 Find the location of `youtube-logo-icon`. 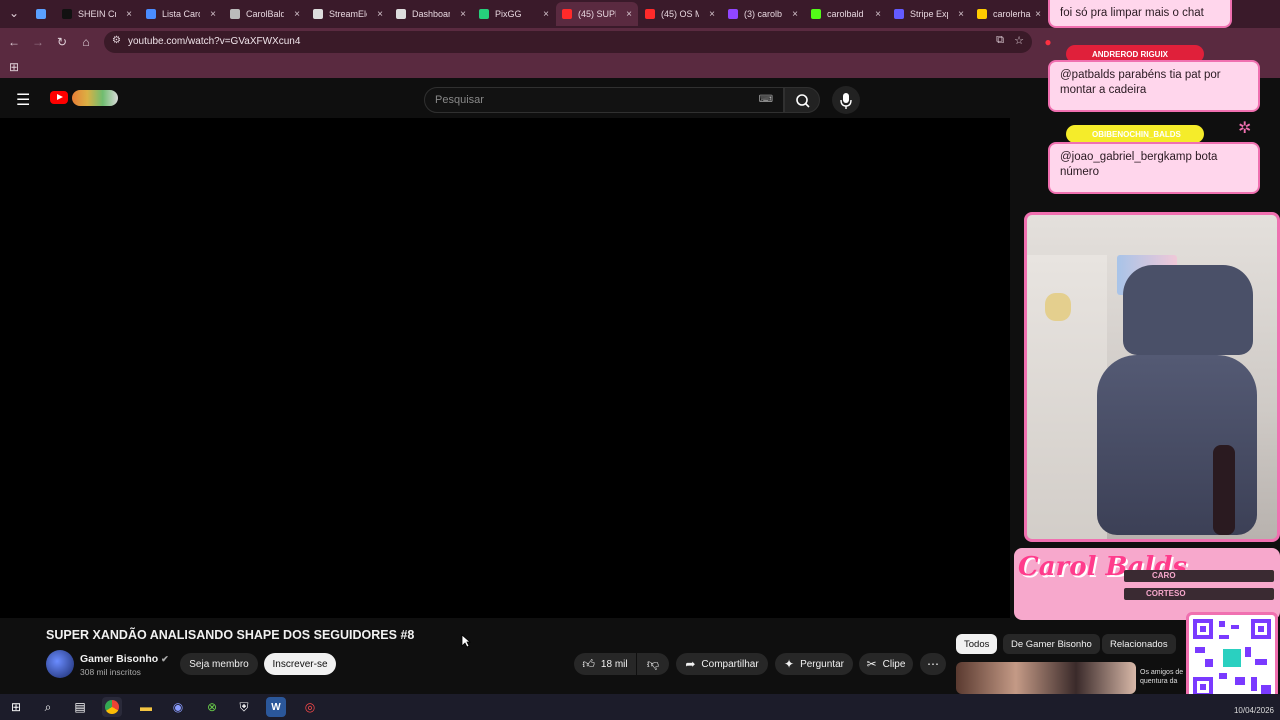

youtube-logo-icon is located at coordinates (59, 97).